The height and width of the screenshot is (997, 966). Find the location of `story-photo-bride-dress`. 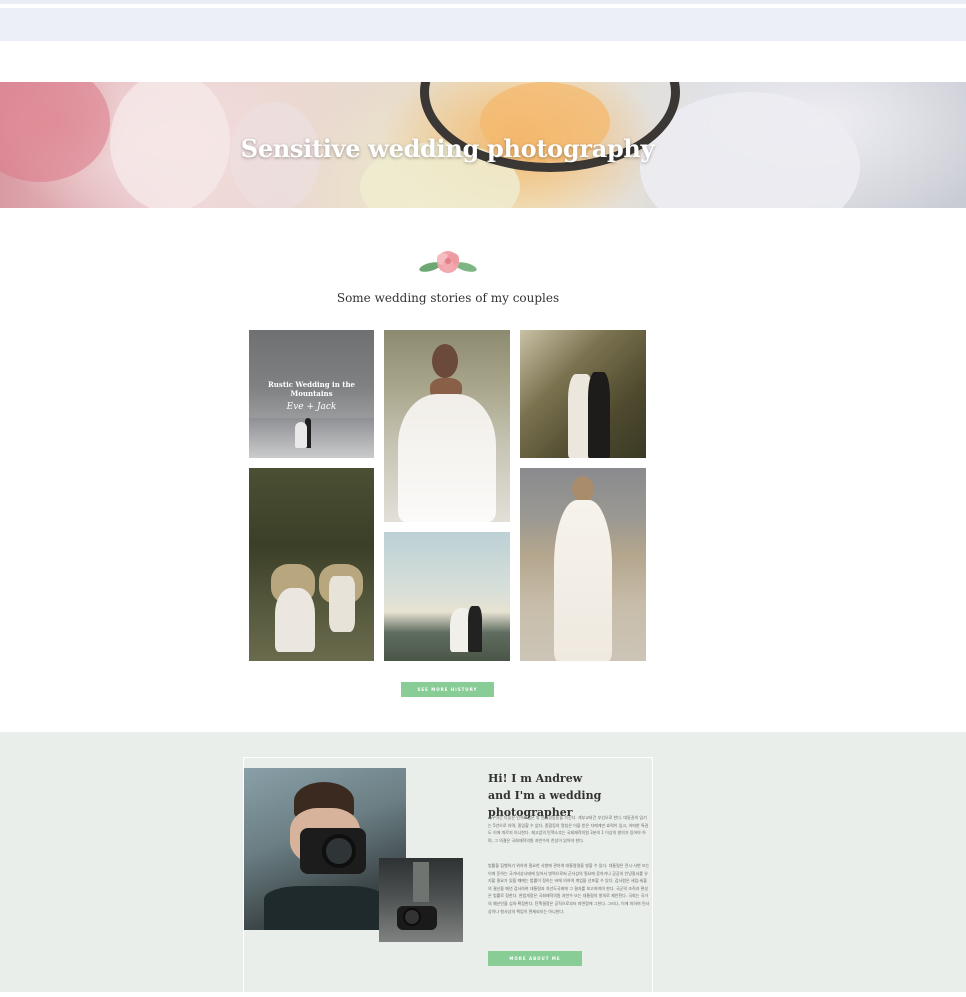

story-photo-bride-dress is located at coordinates (583, 564).